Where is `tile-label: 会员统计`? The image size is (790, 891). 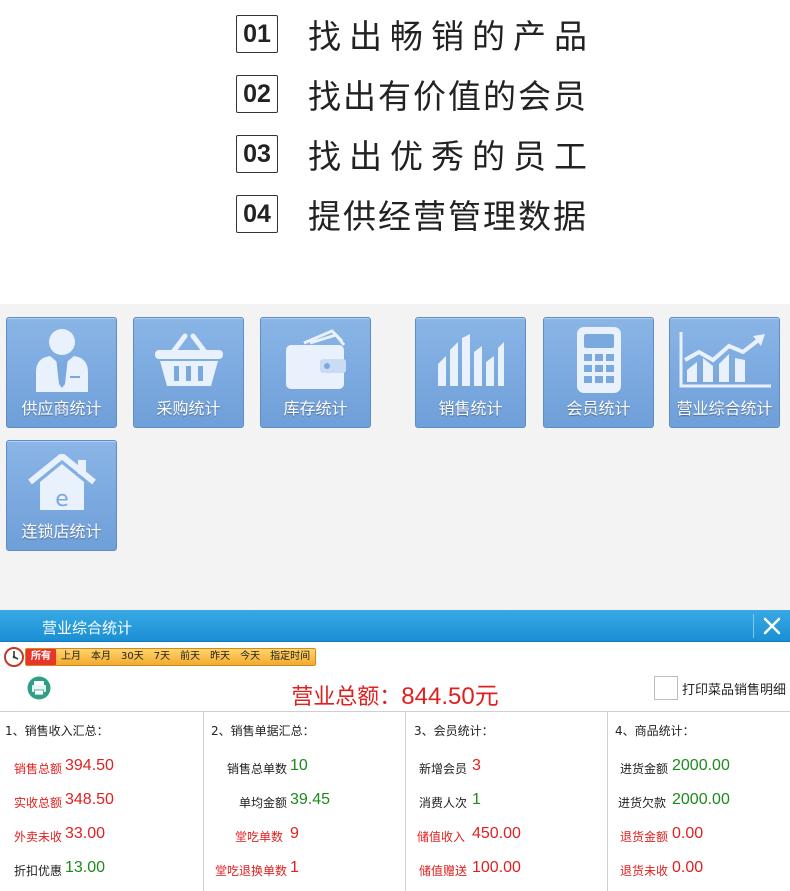 tile-label: 会员统计 is located at coordinates (598, 408).